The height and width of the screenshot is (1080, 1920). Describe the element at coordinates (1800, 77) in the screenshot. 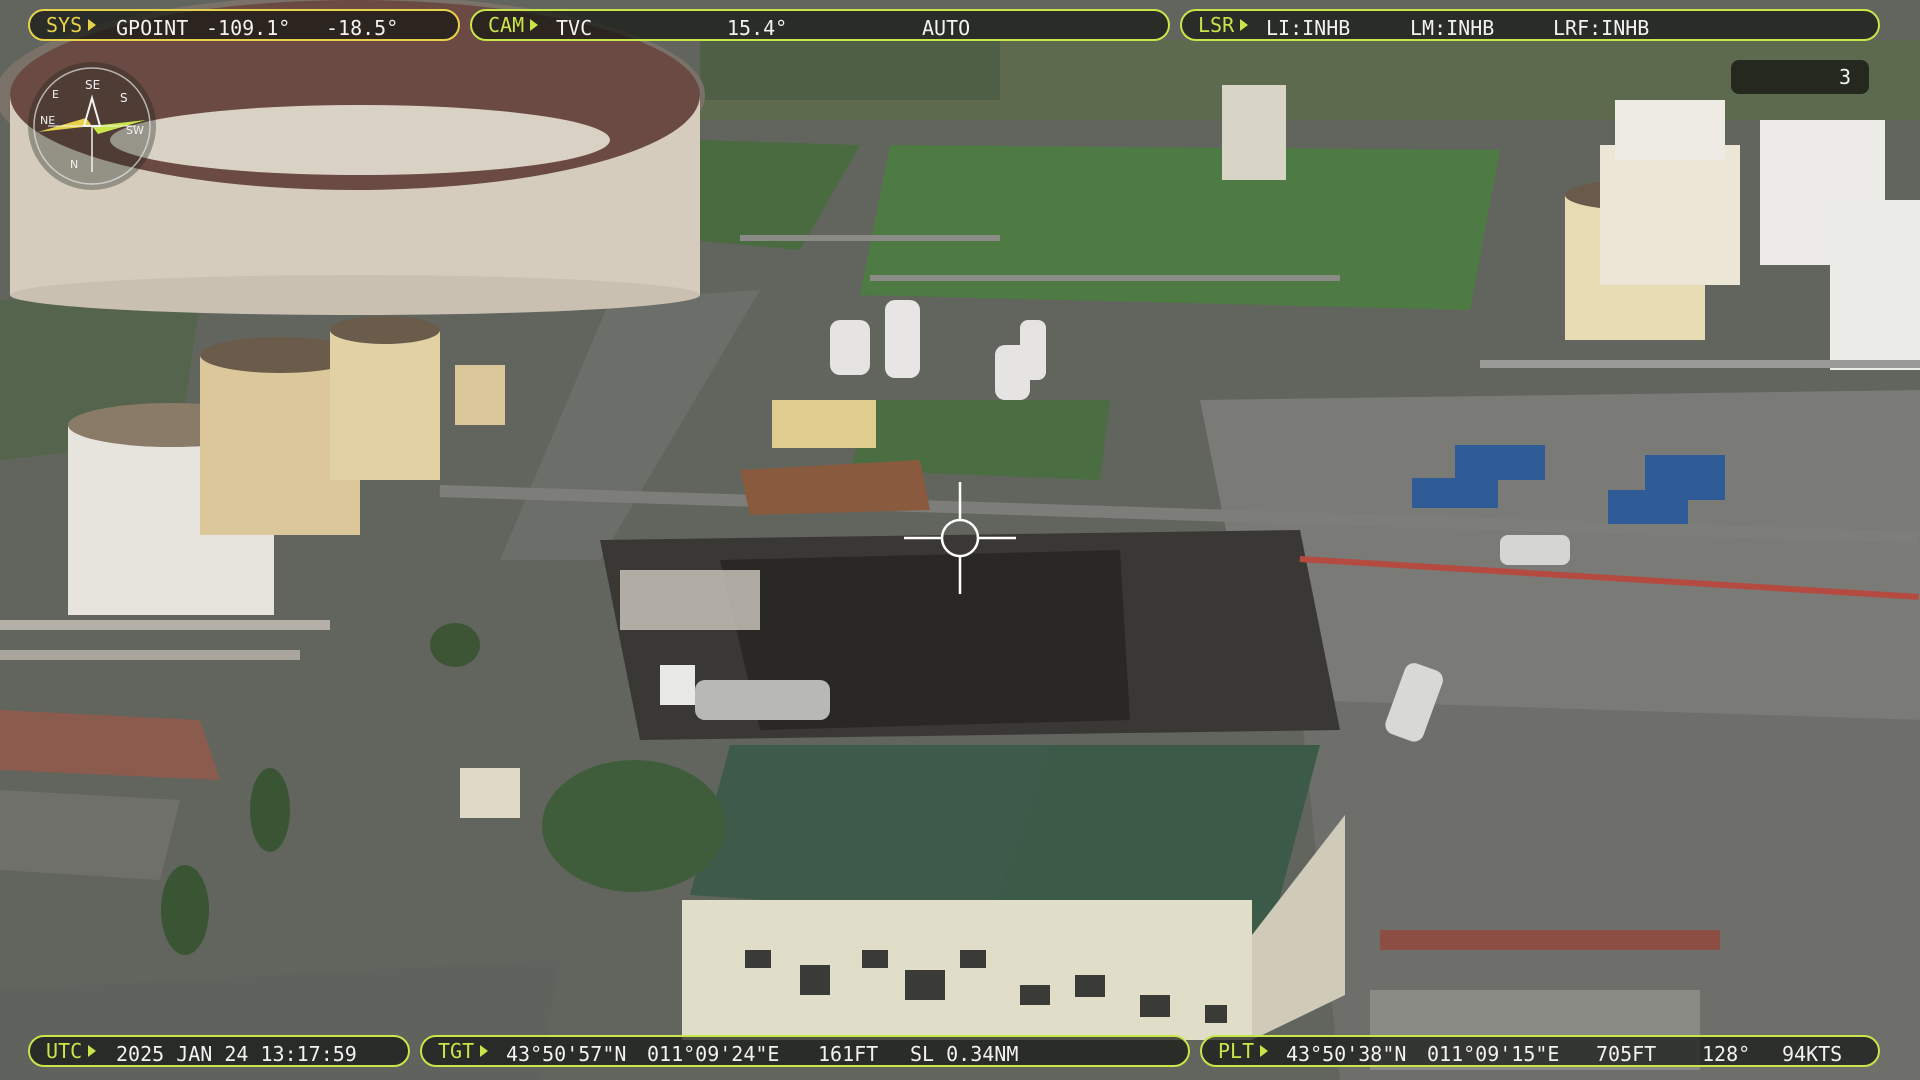

I see `counter-badge: 3` at that location.